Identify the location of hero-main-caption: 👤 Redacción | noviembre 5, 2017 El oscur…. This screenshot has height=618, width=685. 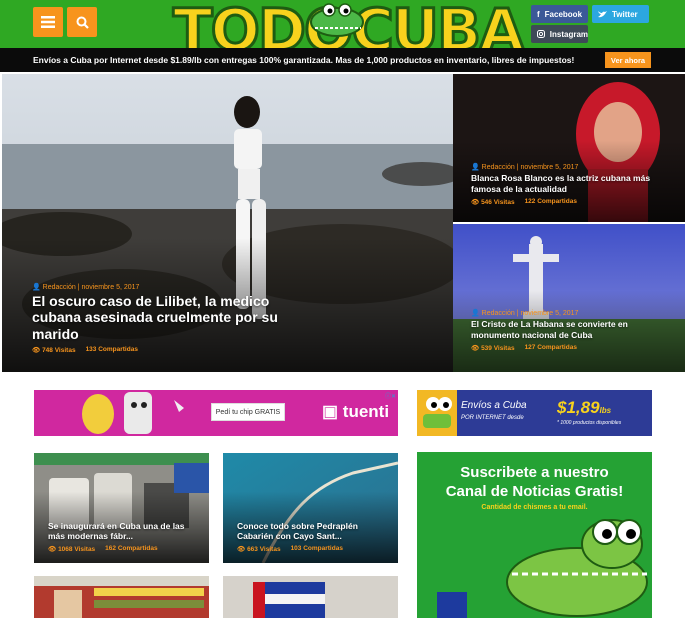
(227, 327).